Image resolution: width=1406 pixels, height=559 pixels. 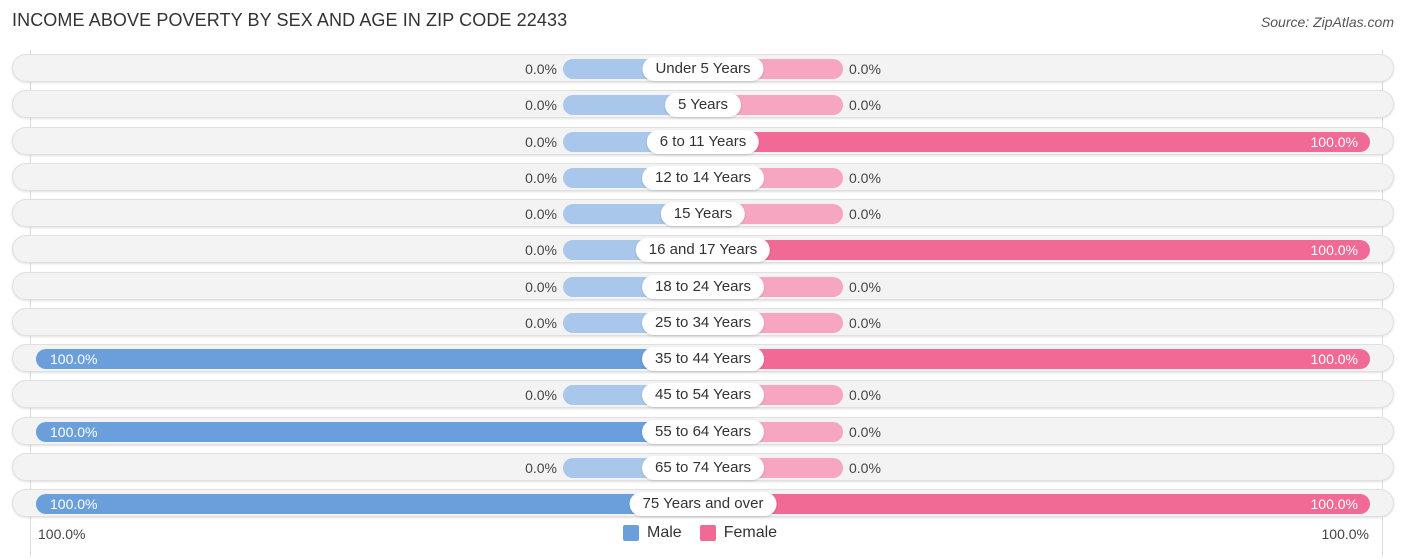 I want to click on chart-row: 0.0% 100.0% 16 and 17 Years, so click(x=703, y=249).